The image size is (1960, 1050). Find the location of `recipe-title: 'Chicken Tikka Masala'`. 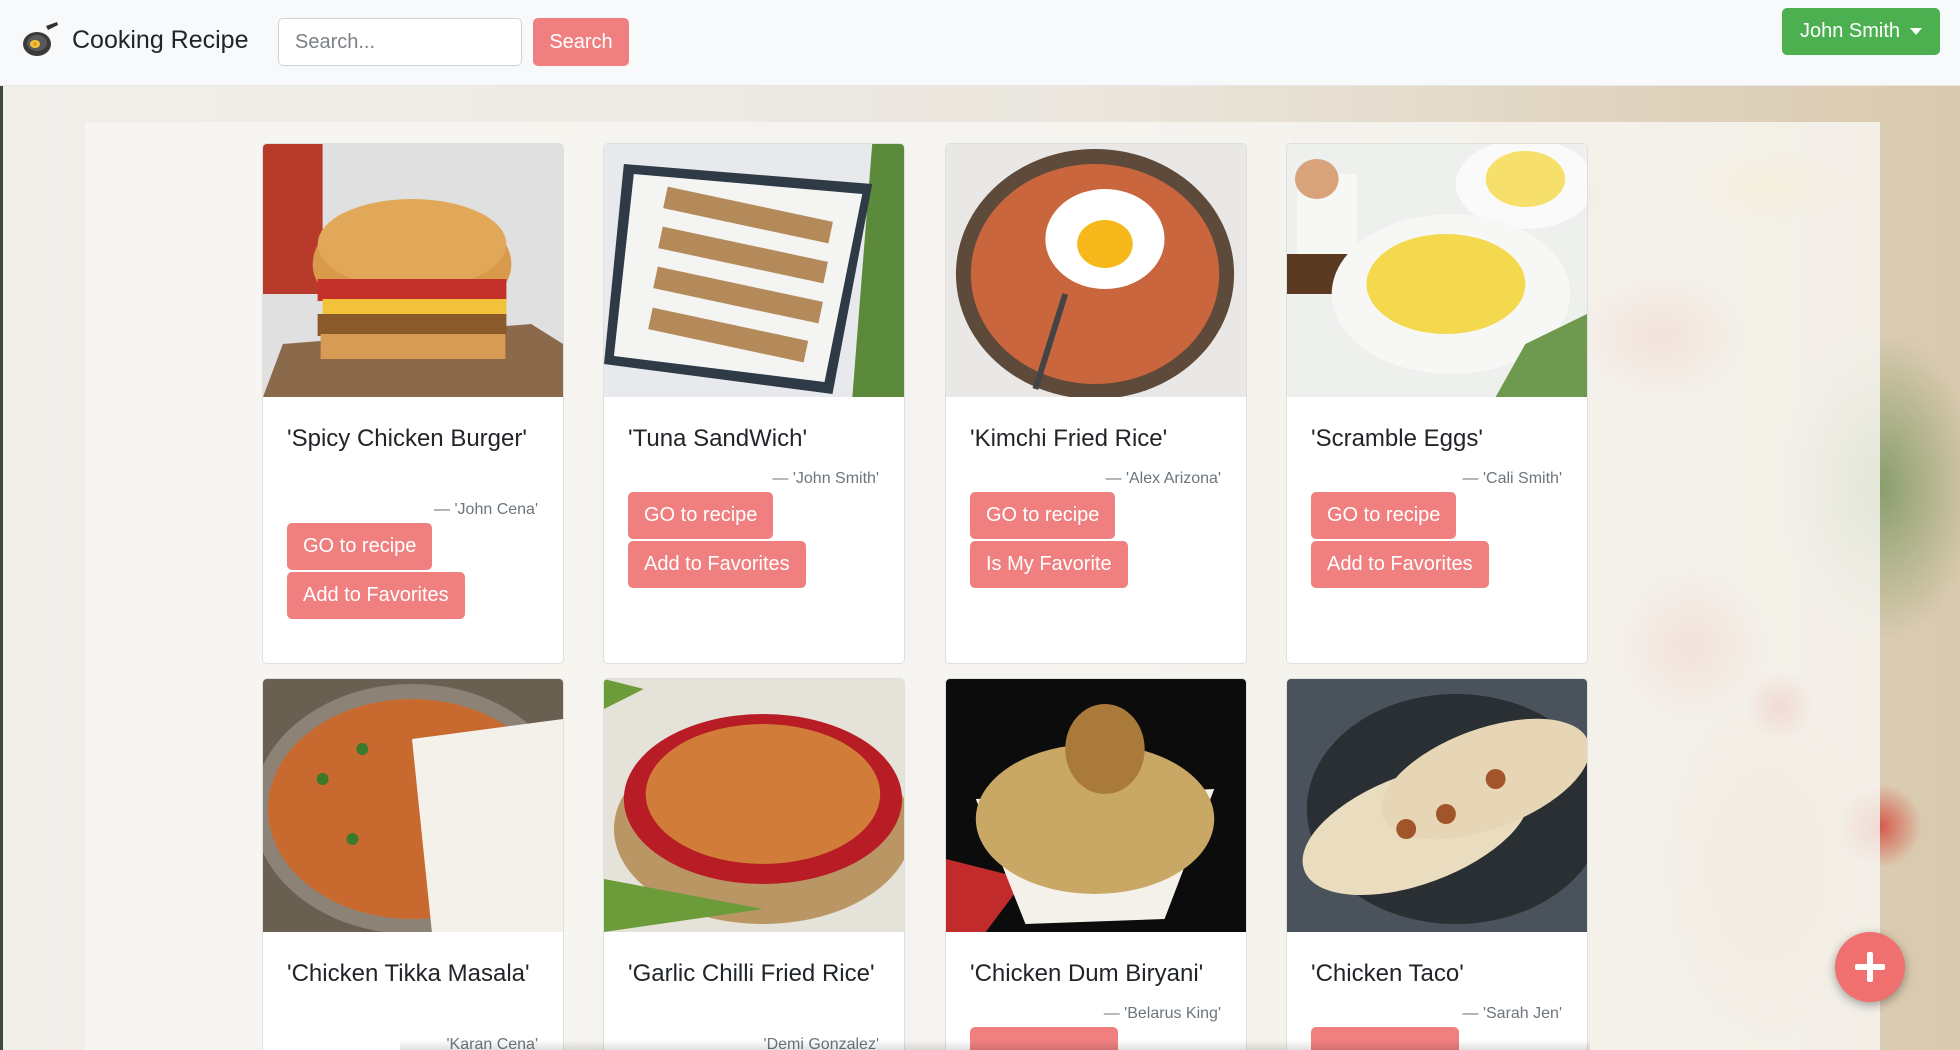

recipe-title: 'Chicken Tikka Masala' is located at coordinates (408, 973).